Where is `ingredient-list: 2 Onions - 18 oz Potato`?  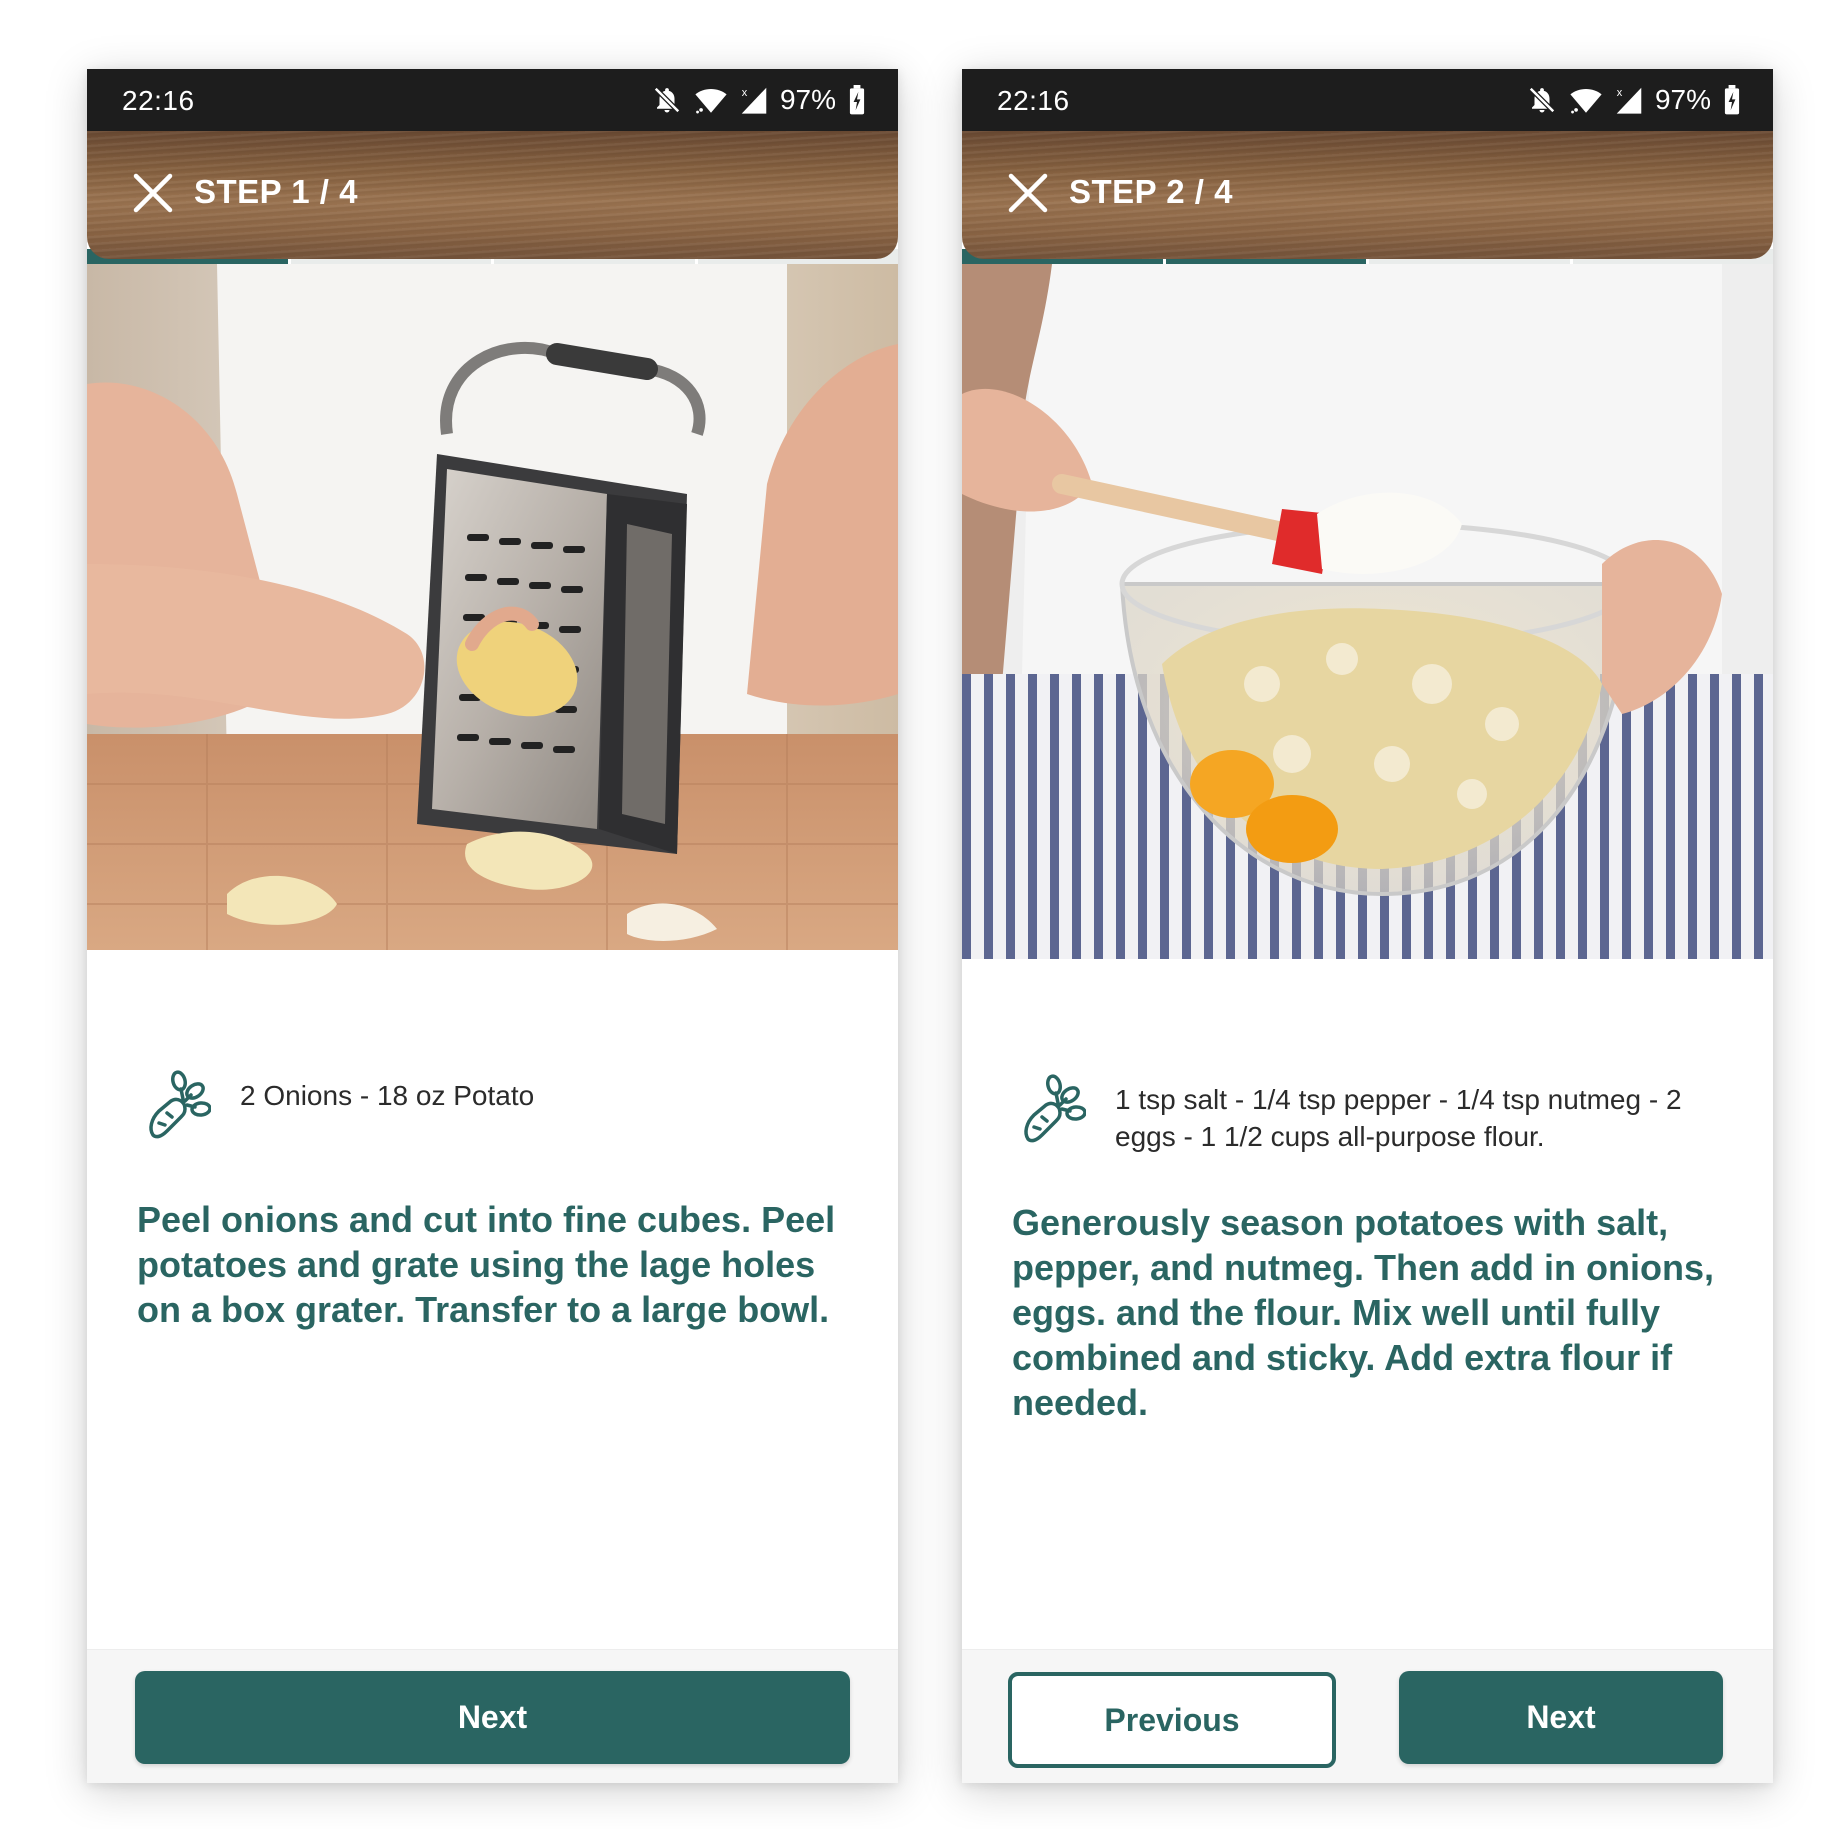 ingredient-list: 2 Onions - 18 oz Potato is located at coordinates (387, 1095).